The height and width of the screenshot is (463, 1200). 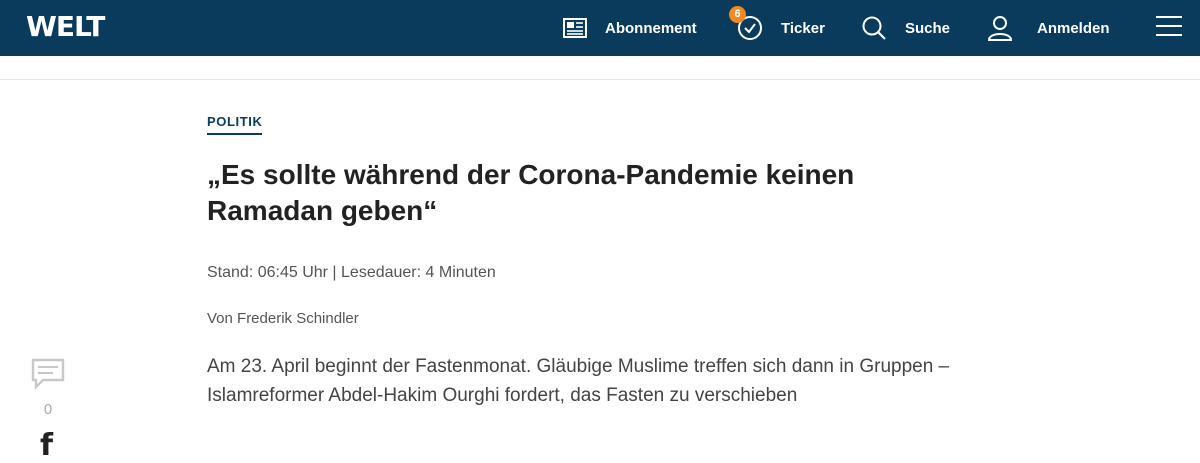 I want to click on anmelden-button: Anmelden, so click(x=1048, y=28).